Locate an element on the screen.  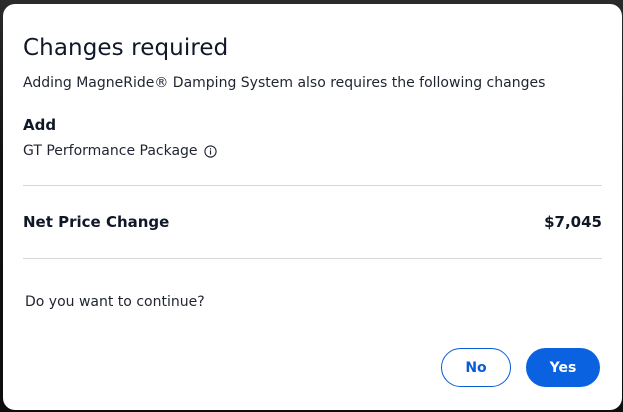
dialog-title: Changes required is located at coordinates (126, 48).